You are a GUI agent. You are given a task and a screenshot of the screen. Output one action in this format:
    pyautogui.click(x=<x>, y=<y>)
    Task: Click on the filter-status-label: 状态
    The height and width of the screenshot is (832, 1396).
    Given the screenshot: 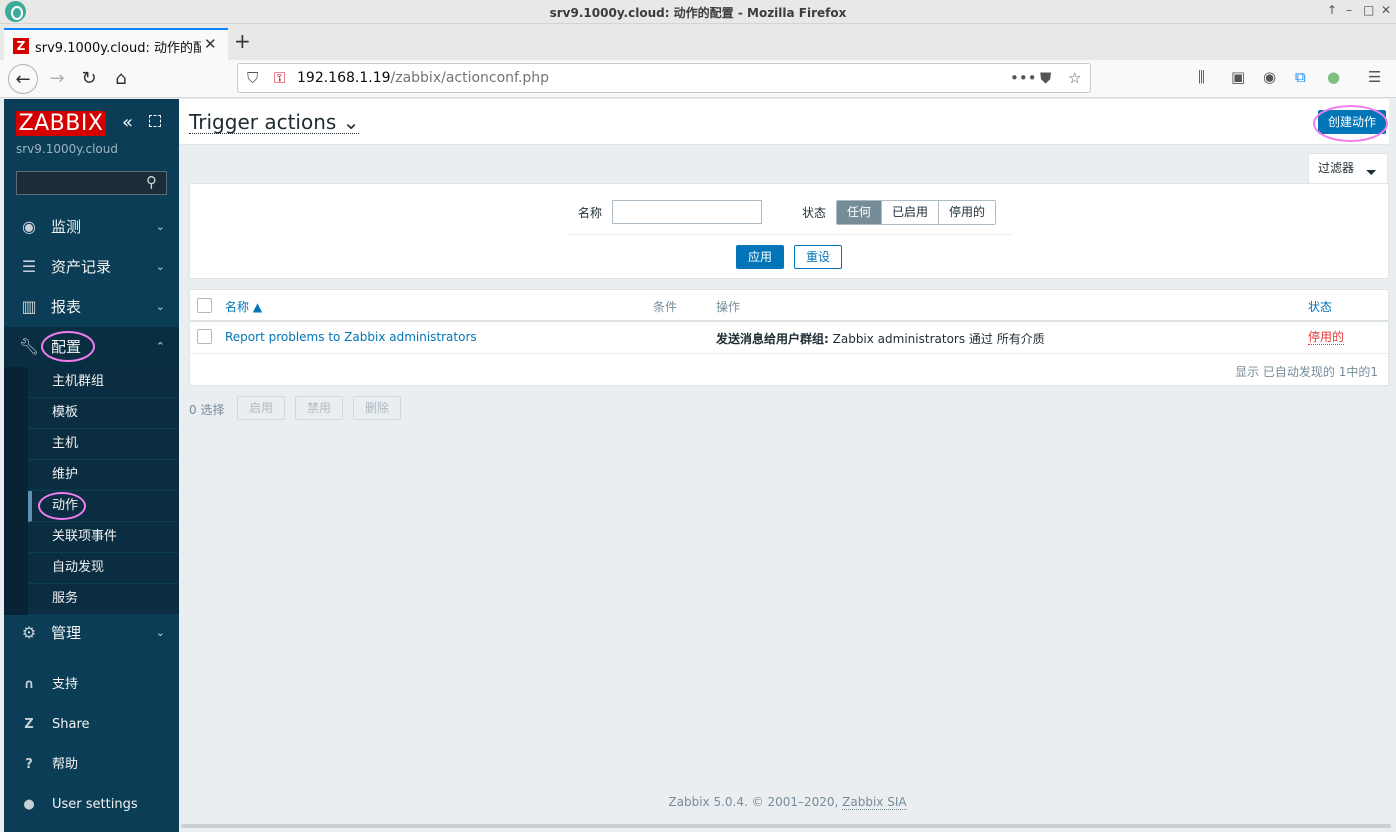 What is the action you would take?
    pyautogui.click(x=814, y=213)
    